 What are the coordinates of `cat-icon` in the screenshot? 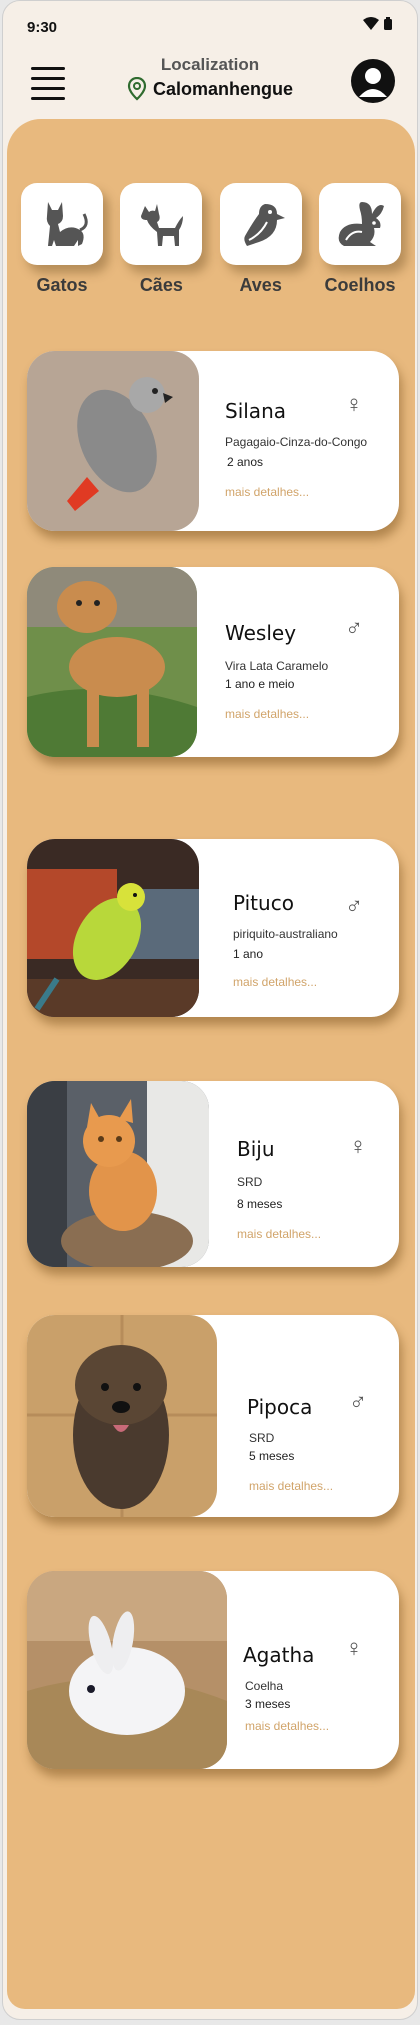 It's located at (67, 224).